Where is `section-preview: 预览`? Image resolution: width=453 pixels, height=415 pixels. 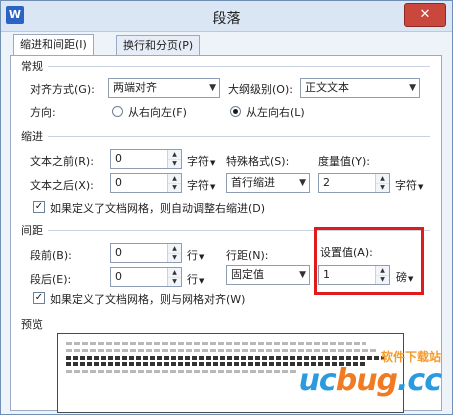 section-preview: 预览 is located at coordinates (32, 324).